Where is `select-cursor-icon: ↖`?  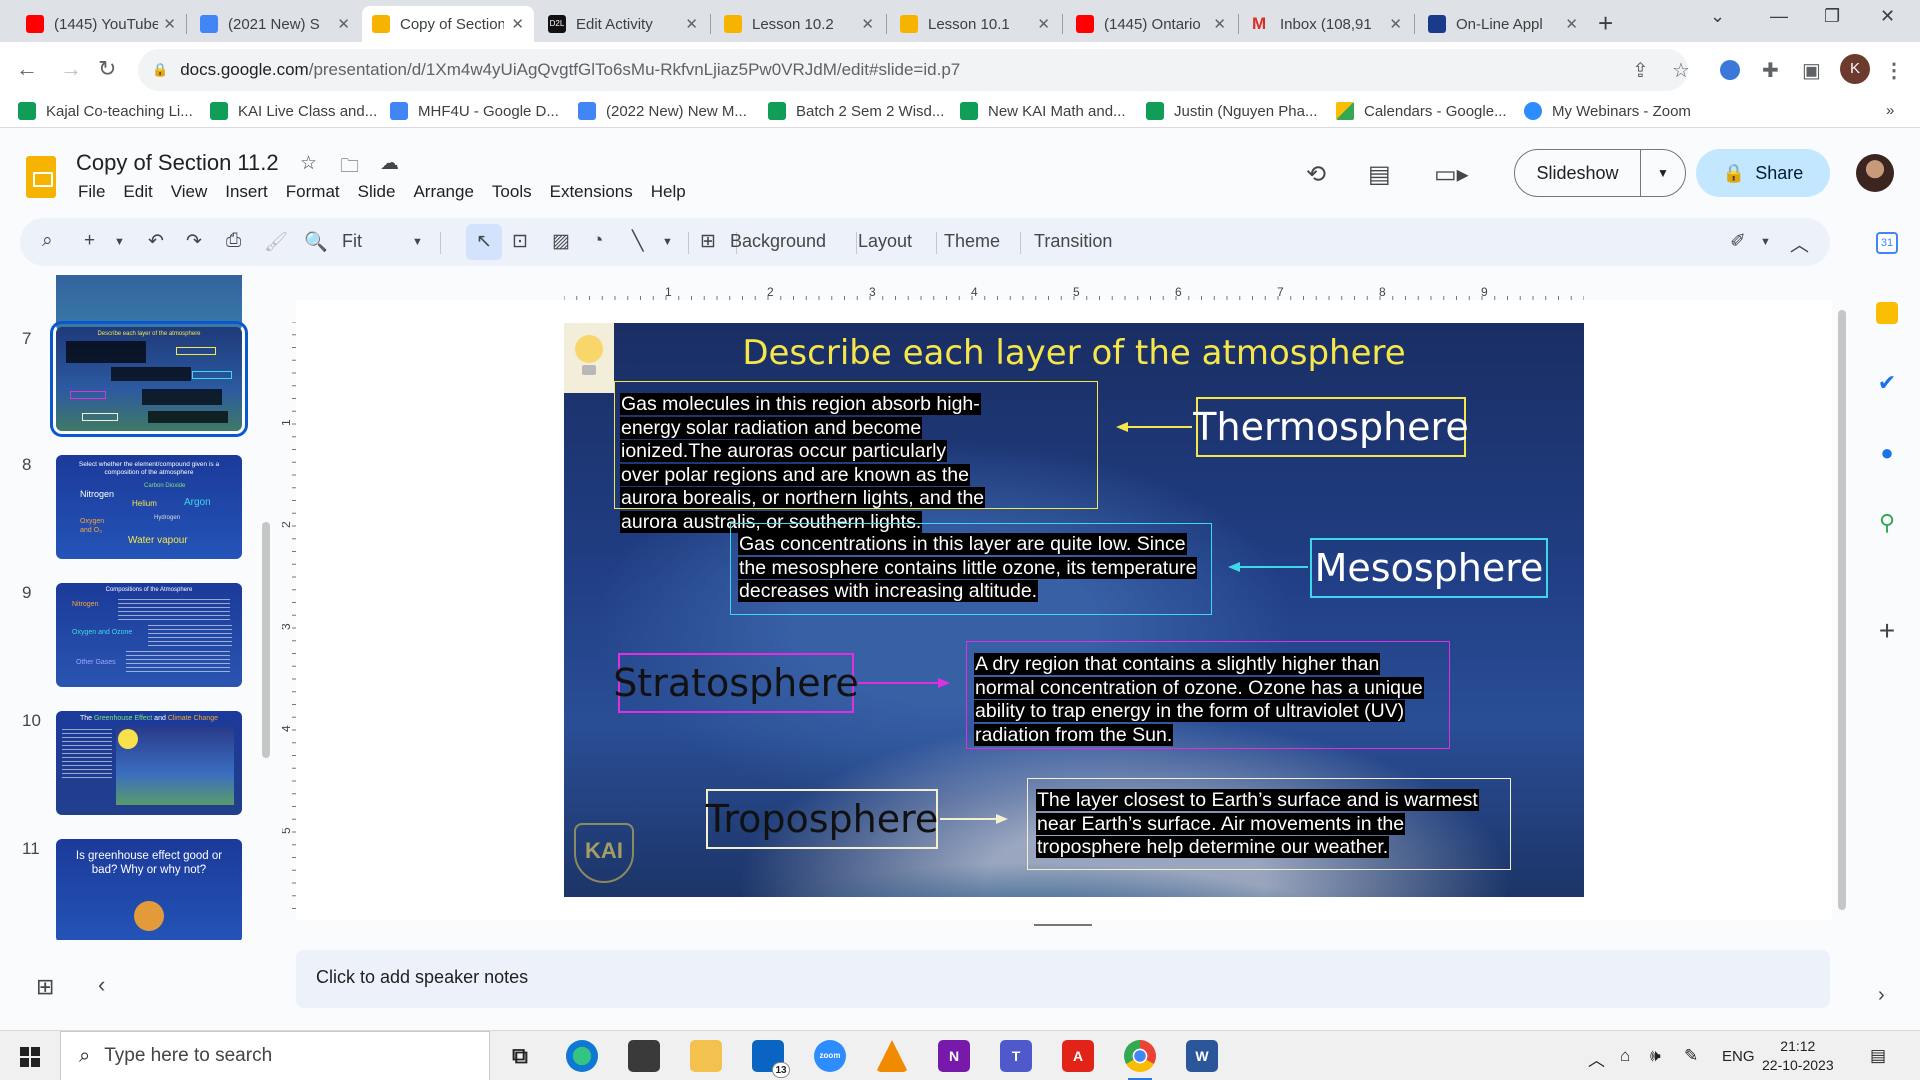
select-cursor-icon: ↖ is located at coordinates (484, 241).